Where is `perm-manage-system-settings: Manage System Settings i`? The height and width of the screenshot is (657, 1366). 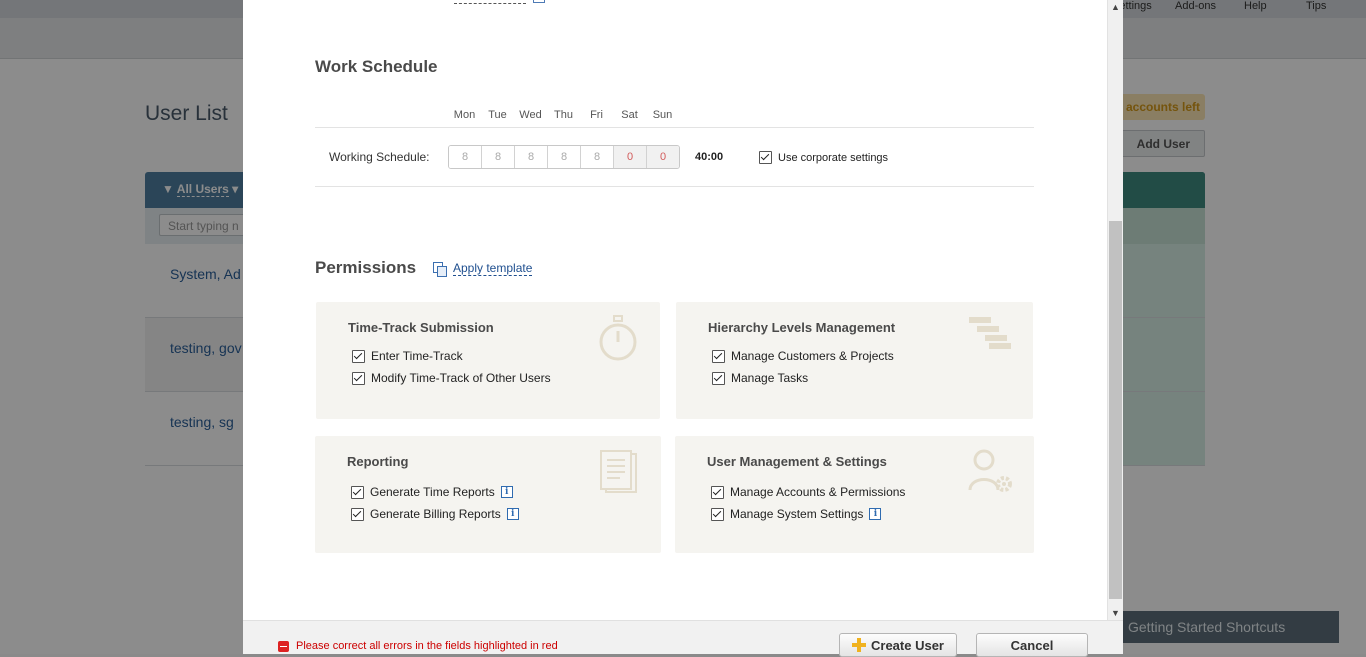 perm-manage-system-settings: Manage System Settings i is located at coordinates (796, 514).